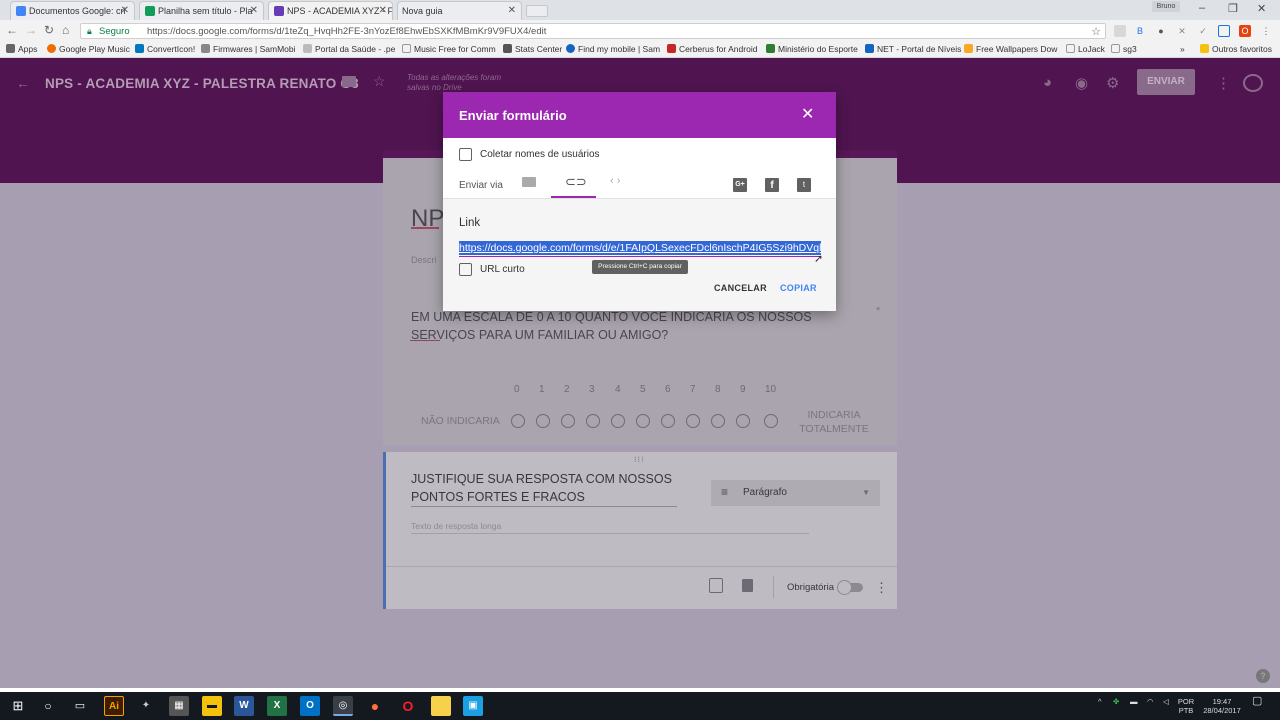  What do you see at coordinates (1116, 701) in the screenshot?
I see `tray-app-icon: ✤` at bounding box center [1116, 701].